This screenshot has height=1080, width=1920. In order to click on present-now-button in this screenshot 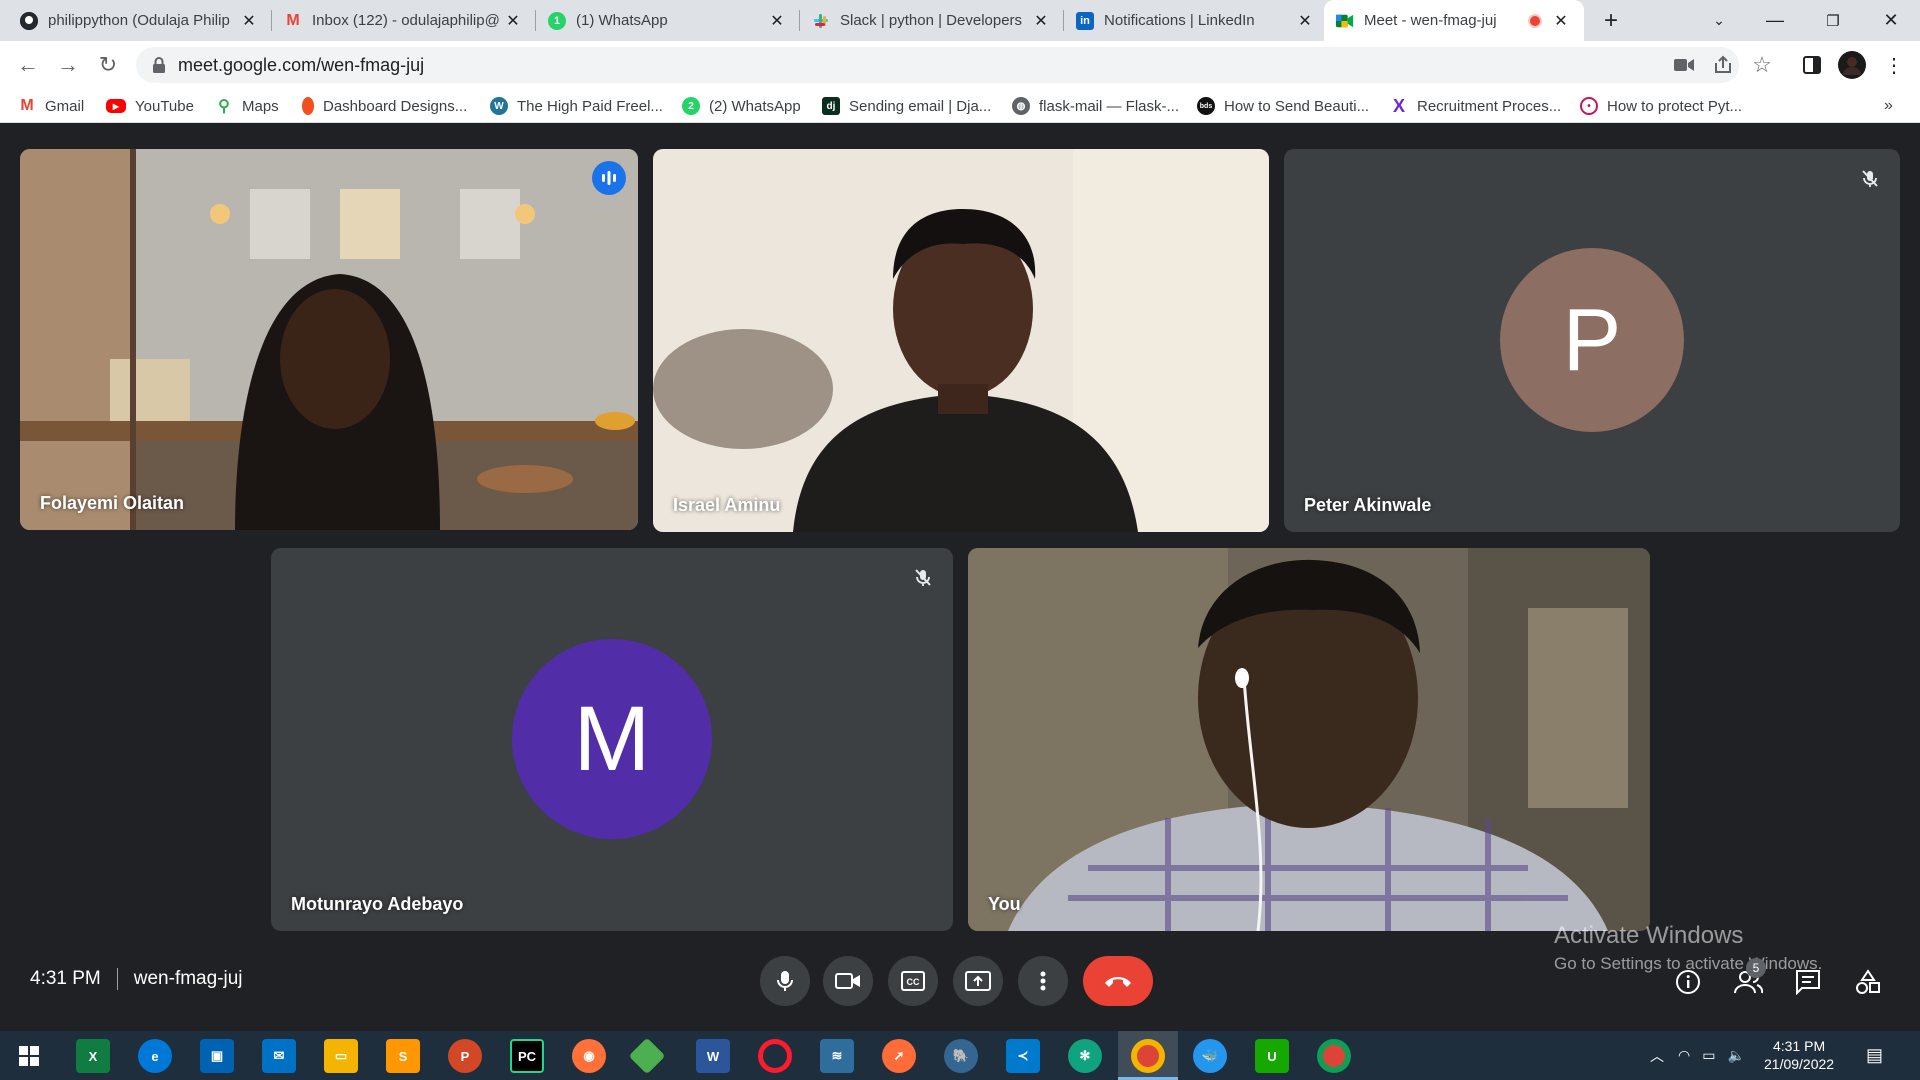, I will do `click(978, 981)`.